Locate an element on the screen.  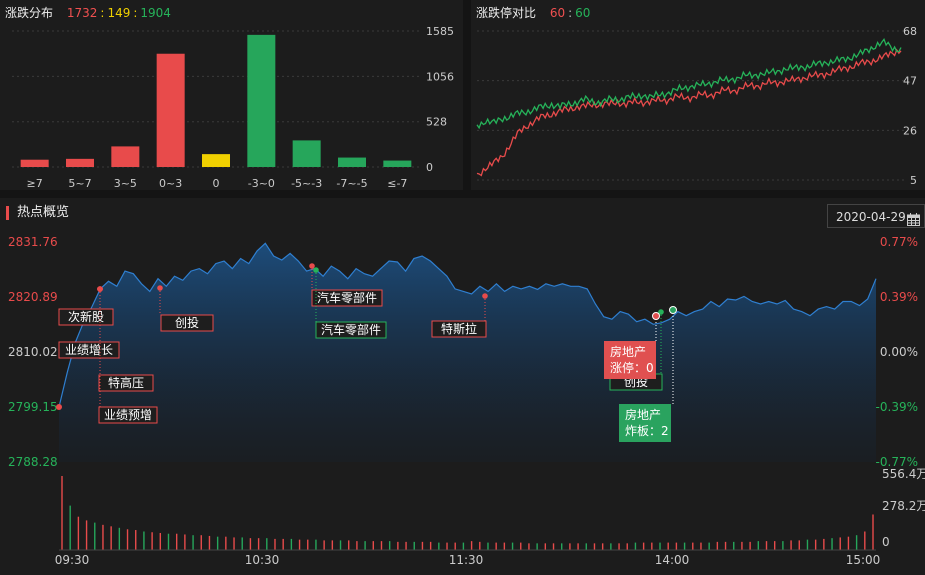
limit-compare-chart: 68 47 26 5 is located at coordinates (696, 106).